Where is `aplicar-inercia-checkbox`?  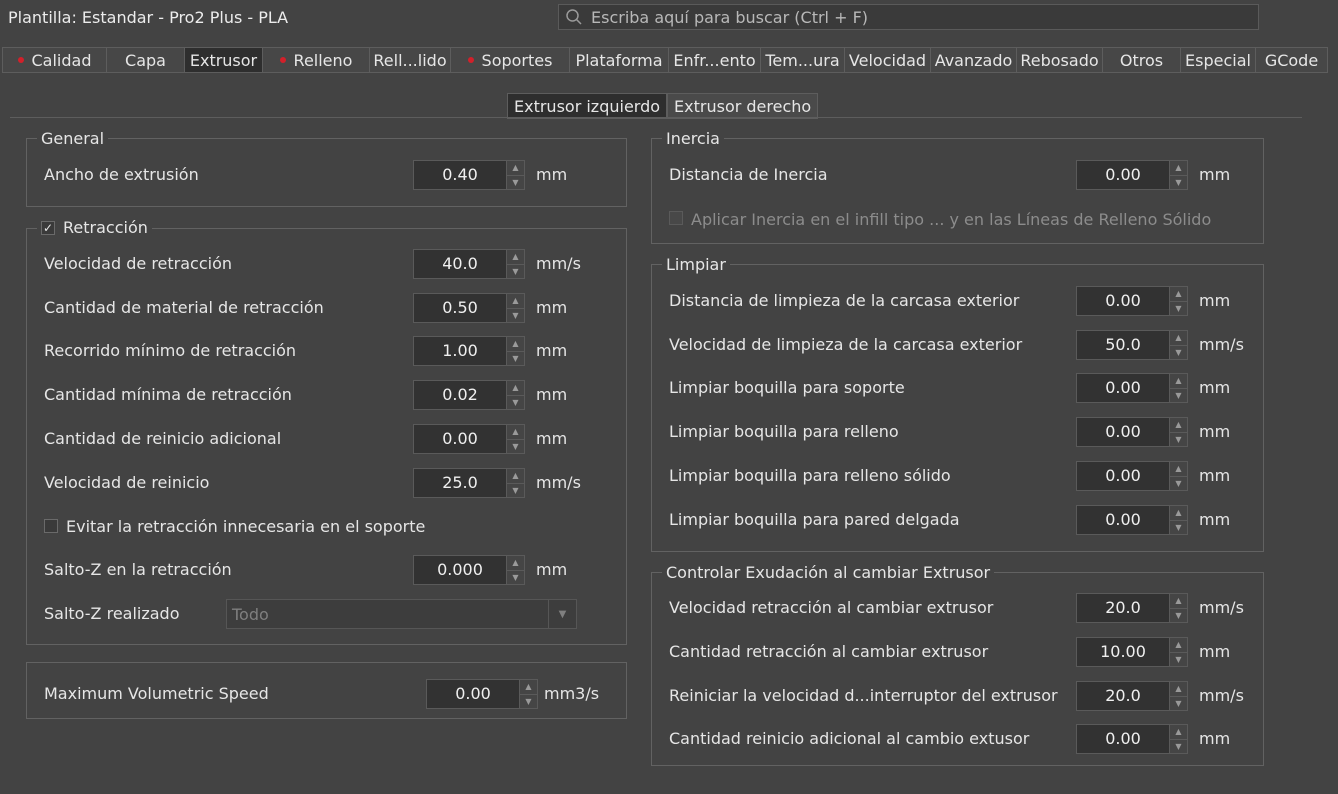 aplicar-inercia-checkbox is located at coordinates (676, 218).